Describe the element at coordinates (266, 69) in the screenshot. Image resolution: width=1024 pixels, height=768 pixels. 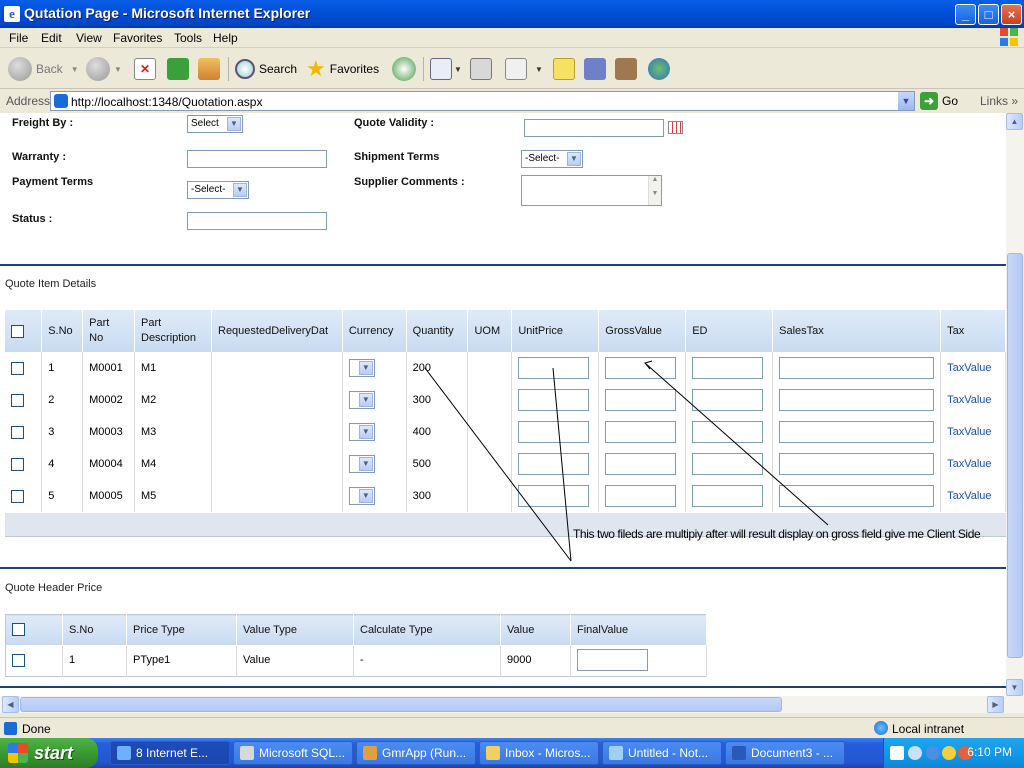
I see `search-button: Search` at that location.